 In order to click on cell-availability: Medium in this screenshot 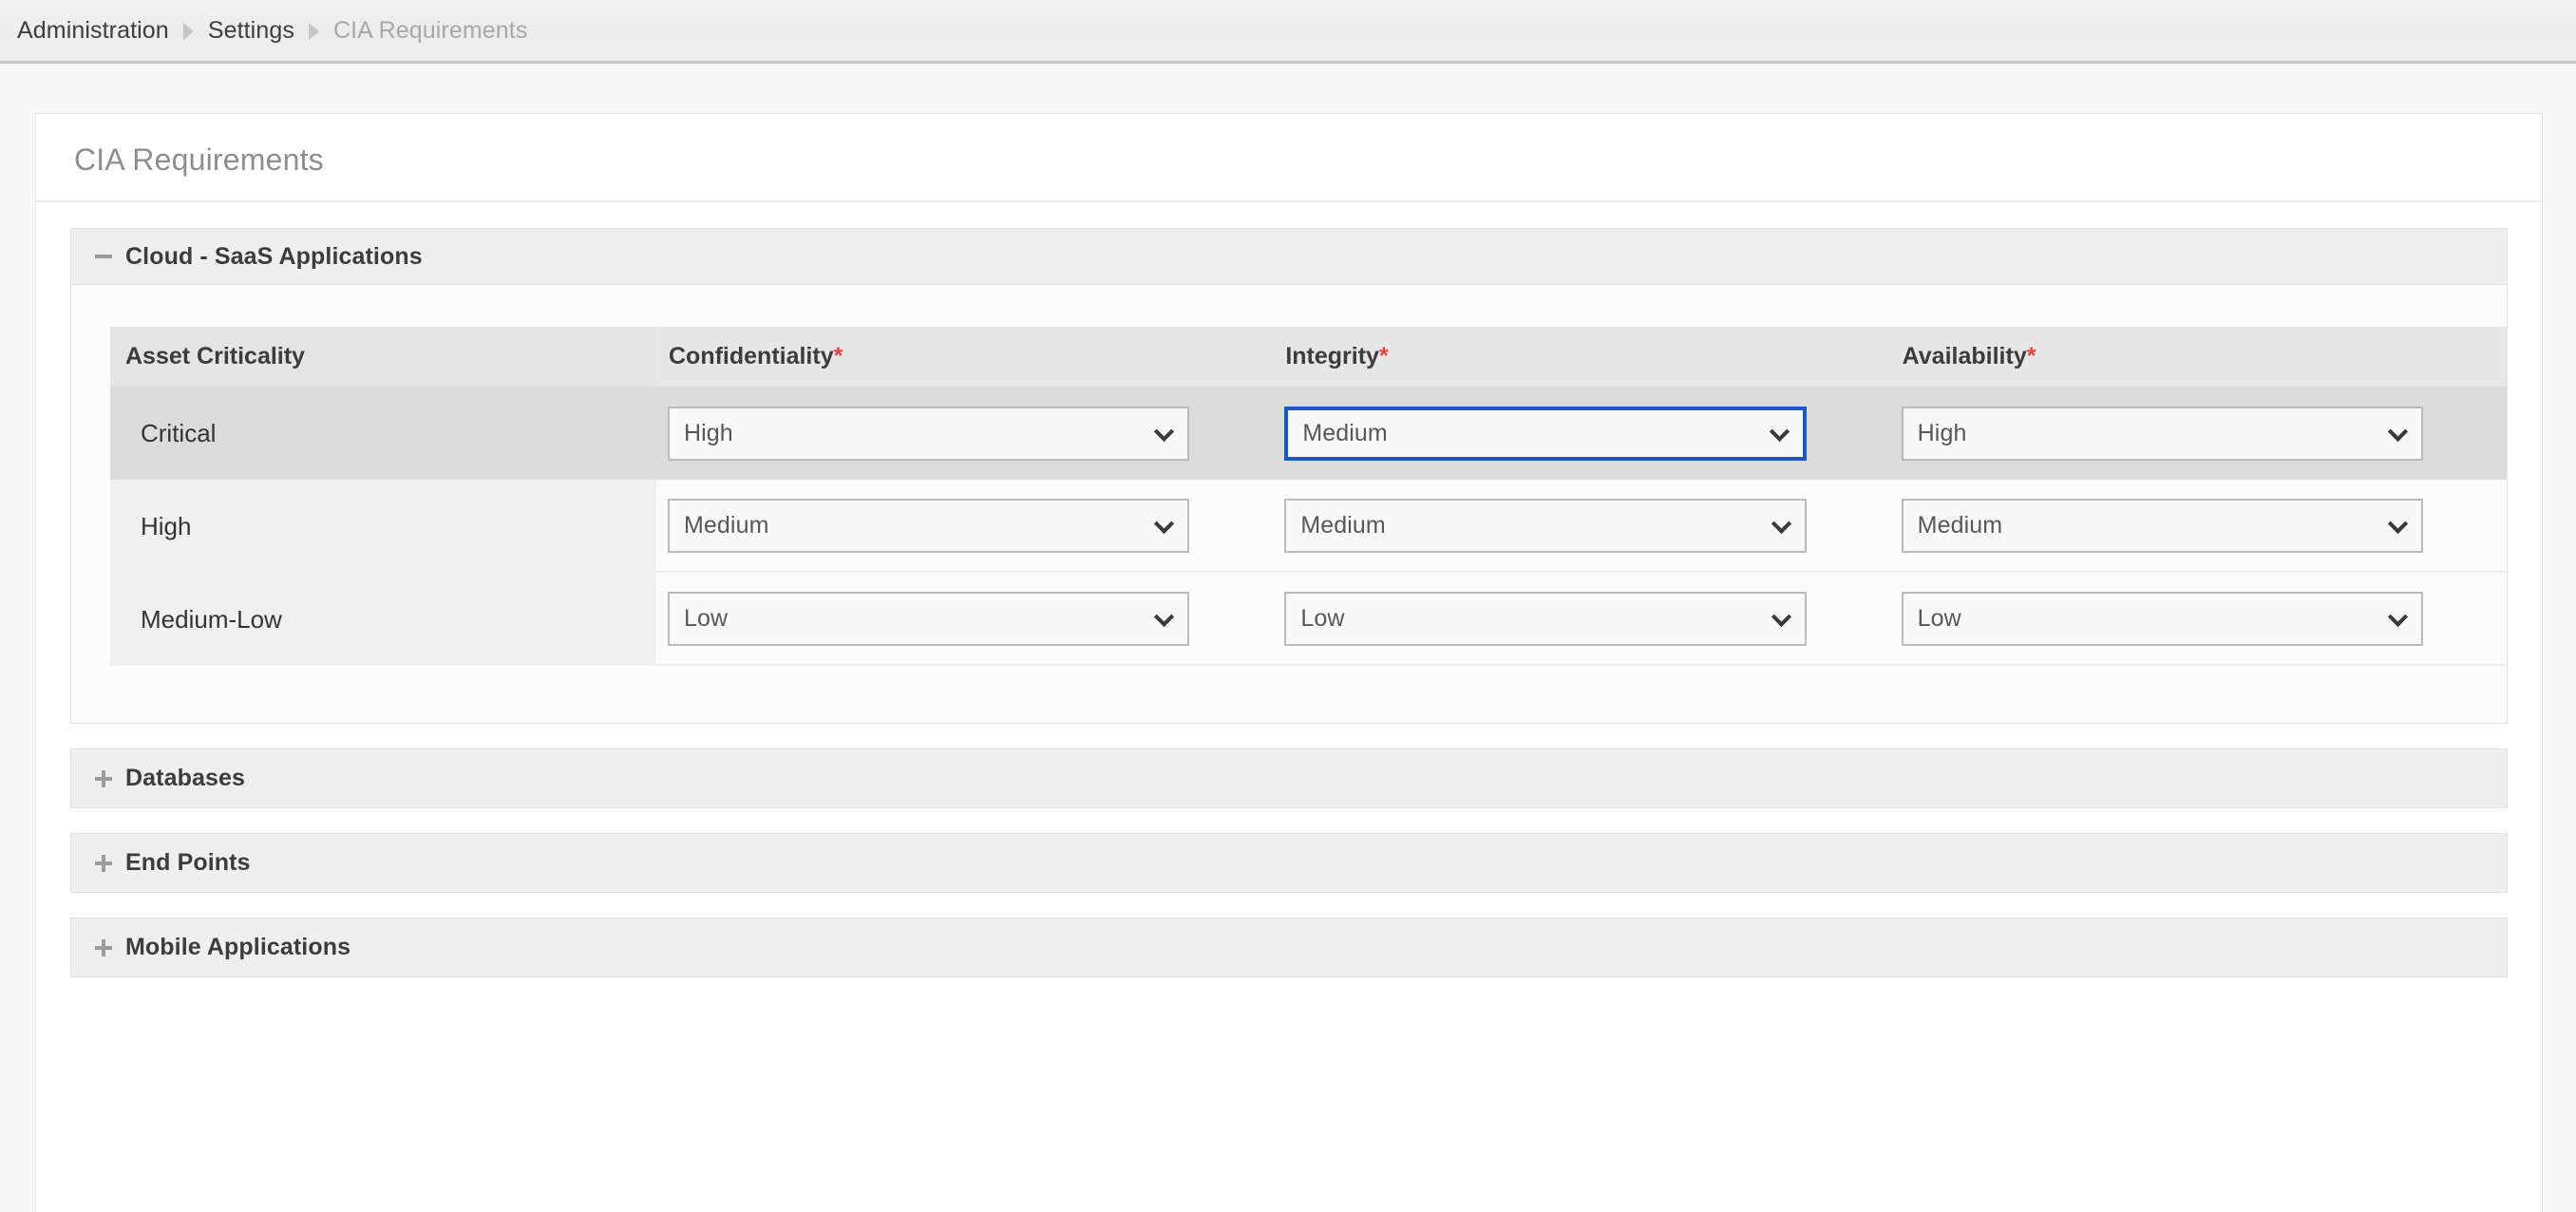, I will do `click(2198, 525)`.